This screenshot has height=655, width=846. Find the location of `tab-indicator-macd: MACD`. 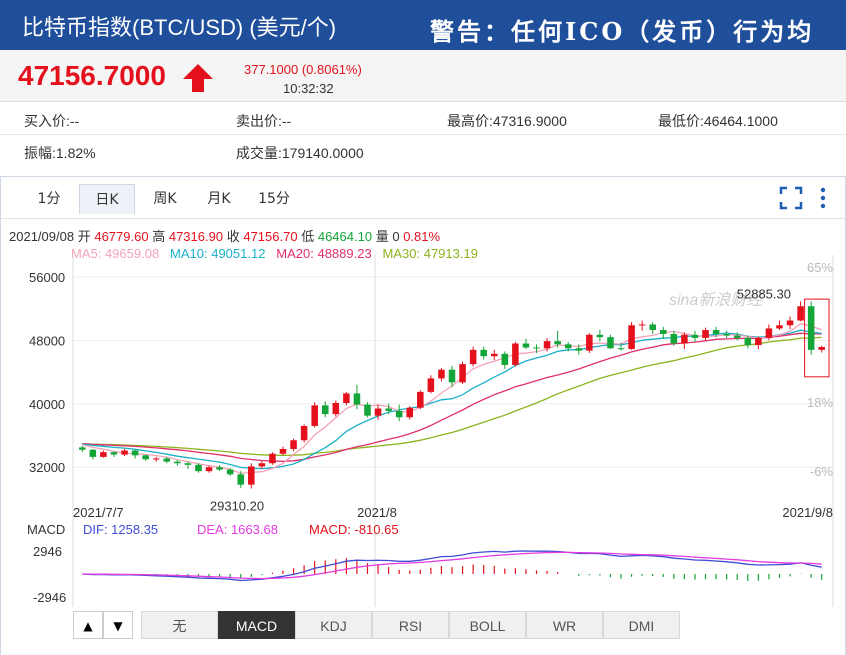

tab-indicator-macd: MACD is located at coordinates (256, 625).